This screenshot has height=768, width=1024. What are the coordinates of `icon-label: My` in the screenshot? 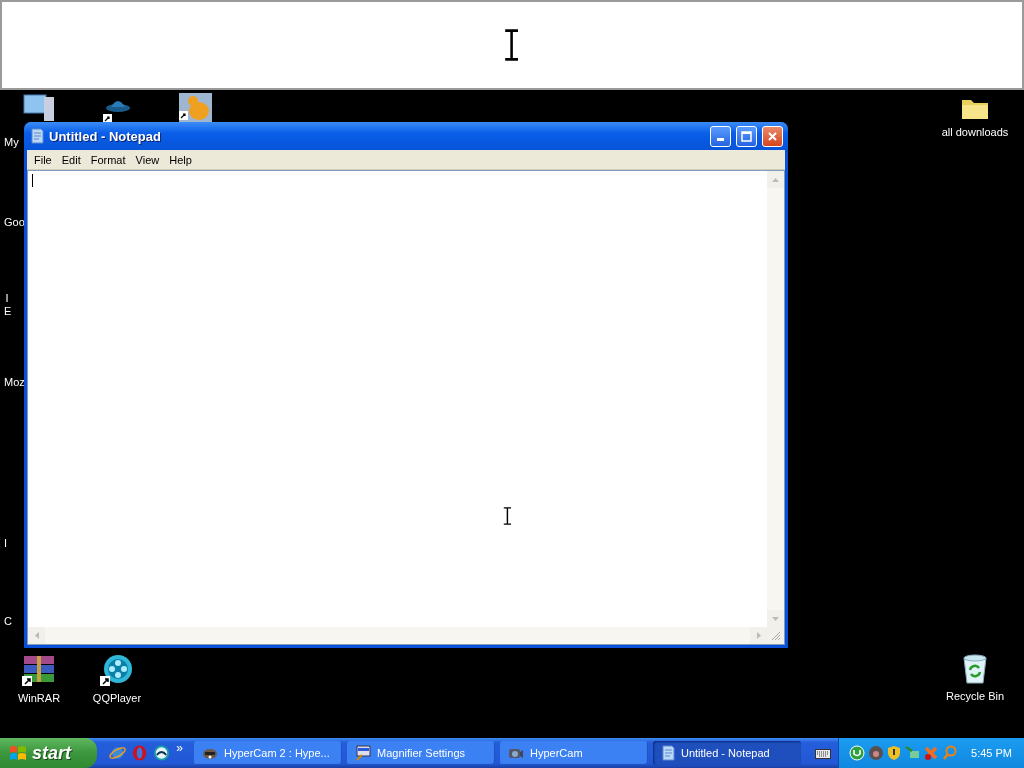 It's located at (11, 142).